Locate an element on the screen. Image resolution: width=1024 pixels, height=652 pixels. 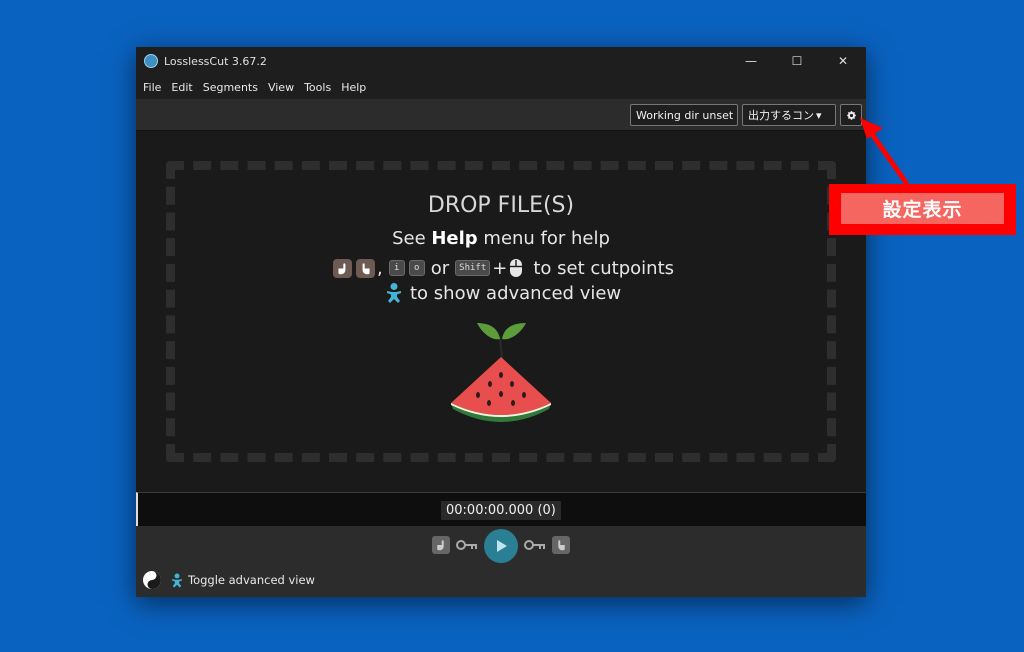
menu-segments: Segments is located at coordinates (230, 87).